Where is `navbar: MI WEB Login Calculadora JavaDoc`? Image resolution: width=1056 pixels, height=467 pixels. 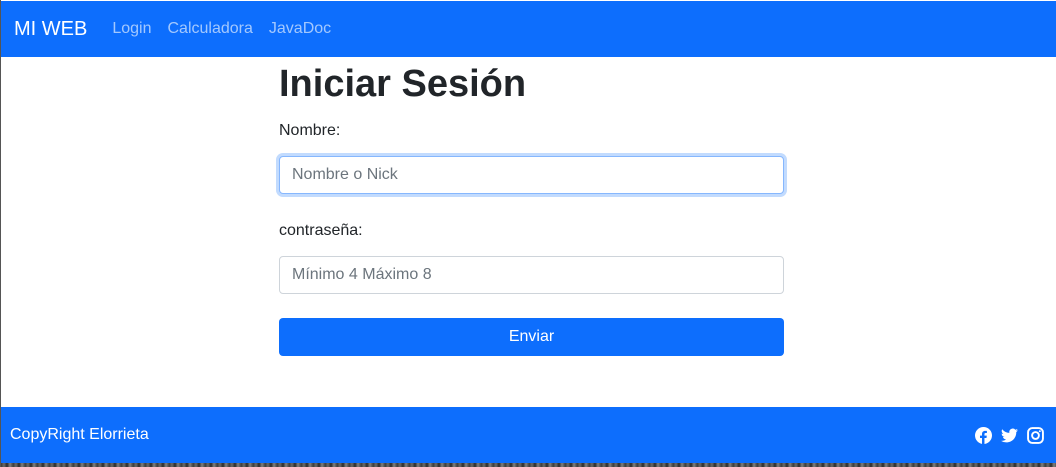 navbar: MI WEB Login Calculadora JavaDoc is located at coordinates (528, 29).